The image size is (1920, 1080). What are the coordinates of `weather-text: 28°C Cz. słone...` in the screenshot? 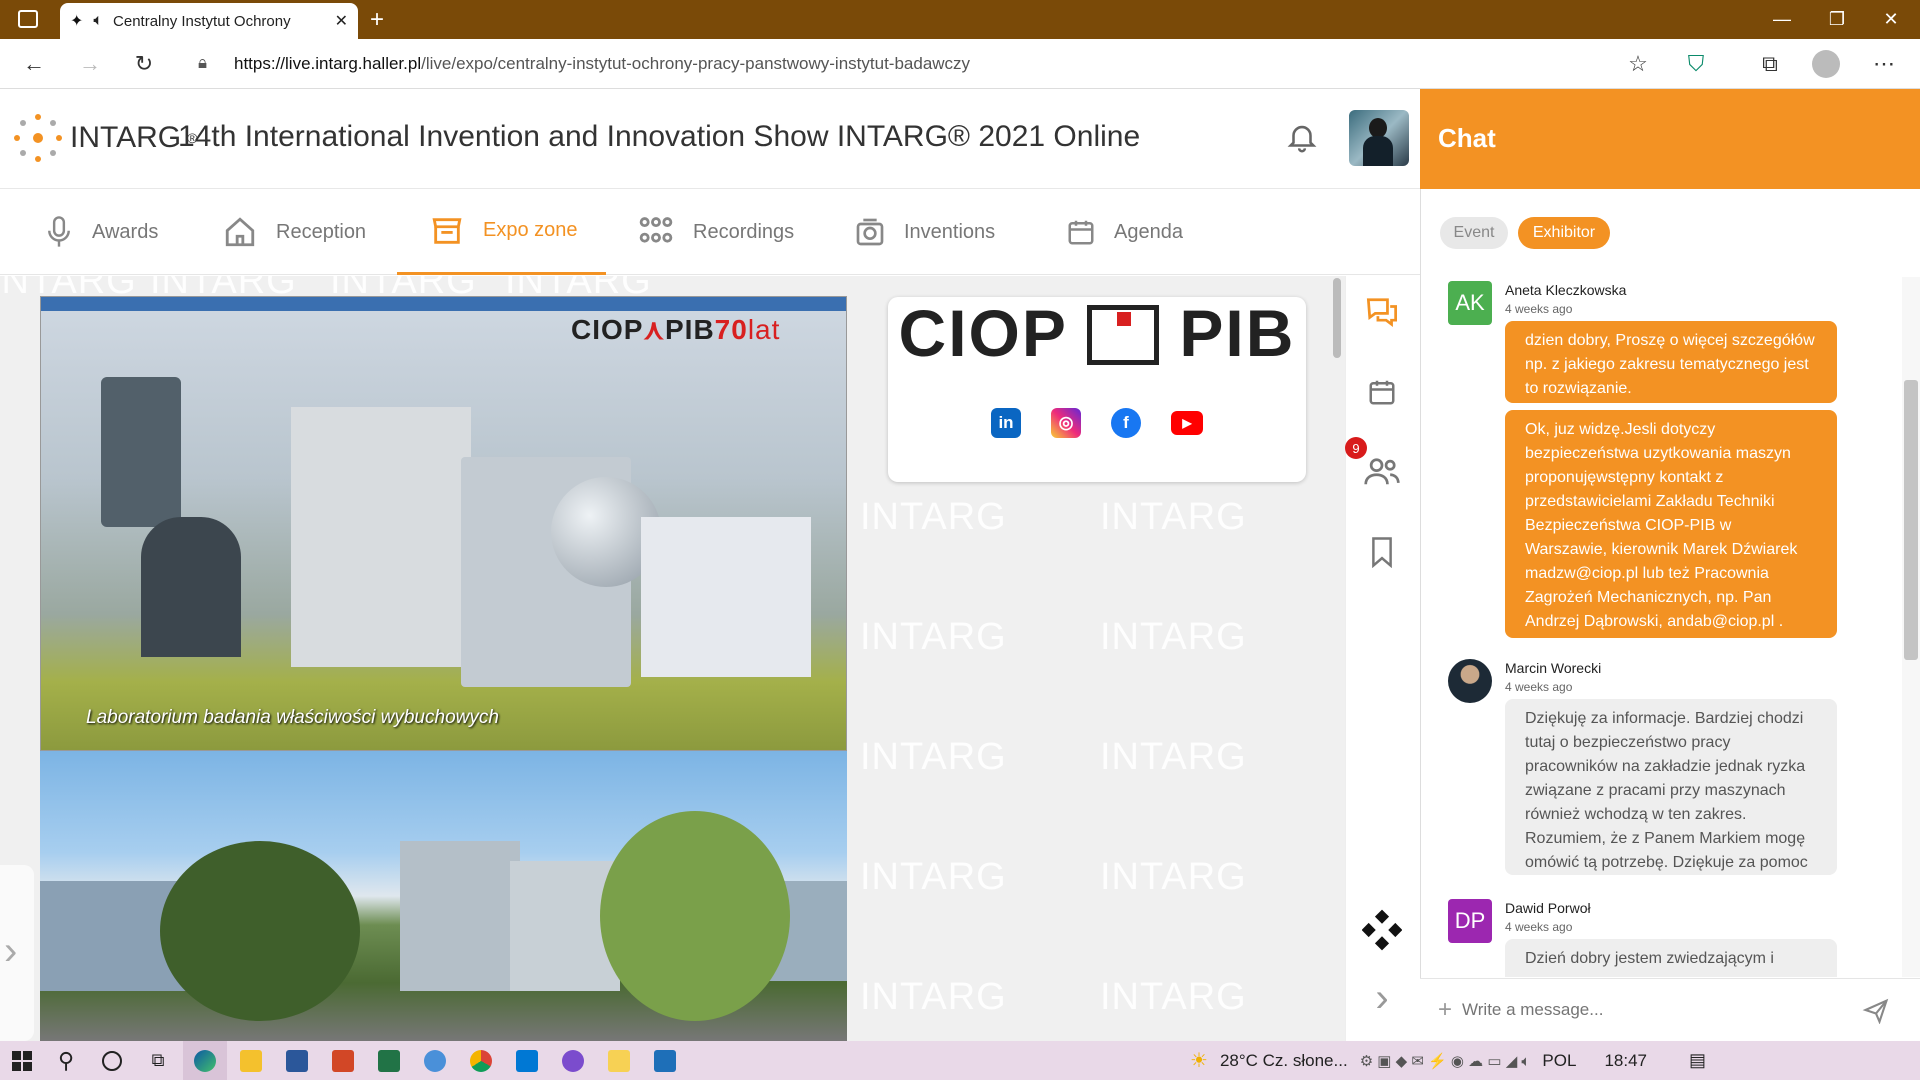 It's located at (1284, 1061).